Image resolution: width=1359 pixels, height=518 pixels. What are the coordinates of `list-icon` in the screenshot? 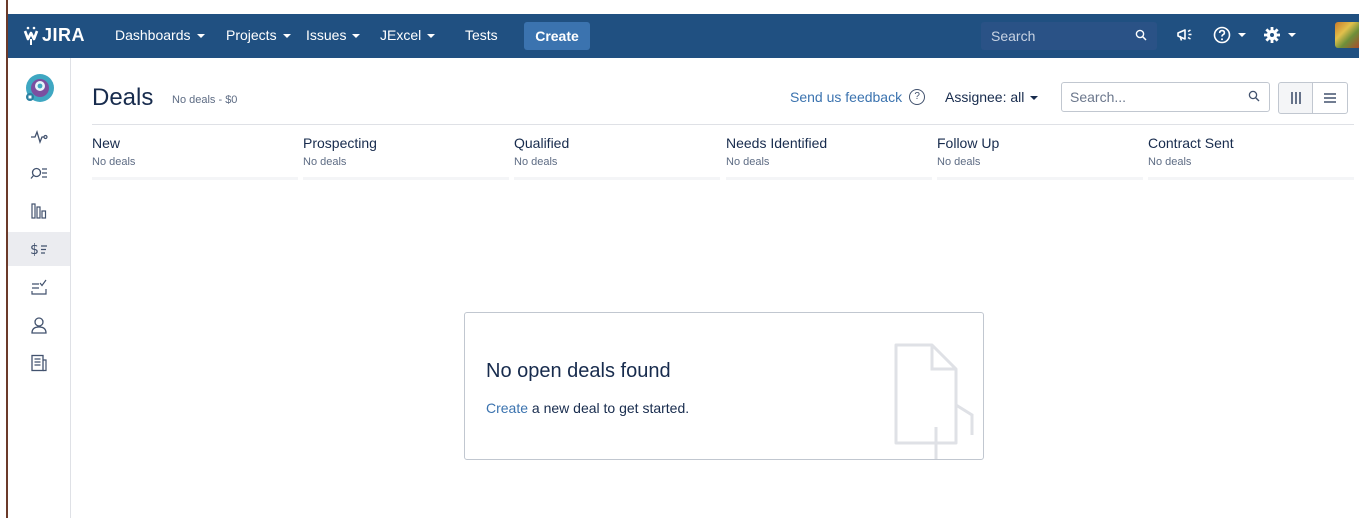 It's located at (1330, 98).